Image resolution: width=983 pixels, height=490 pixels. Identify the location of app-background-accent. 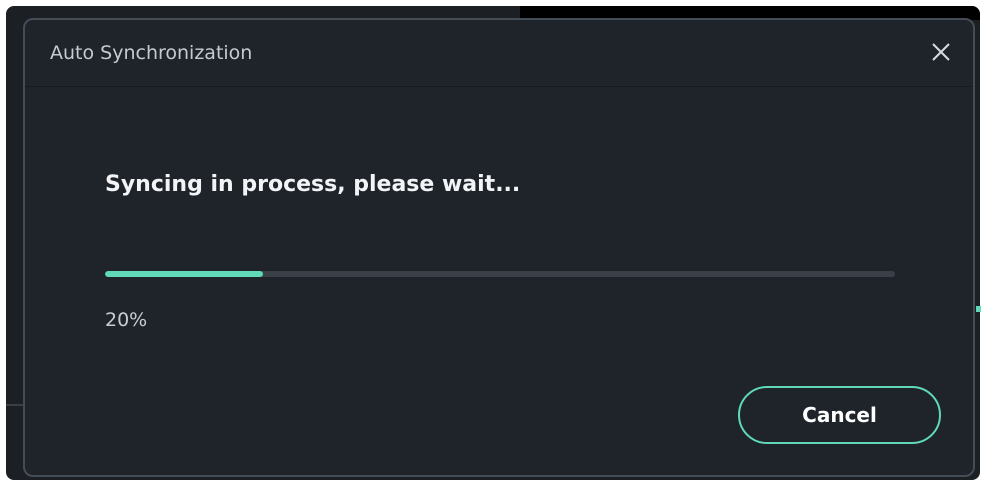
(978, 309).